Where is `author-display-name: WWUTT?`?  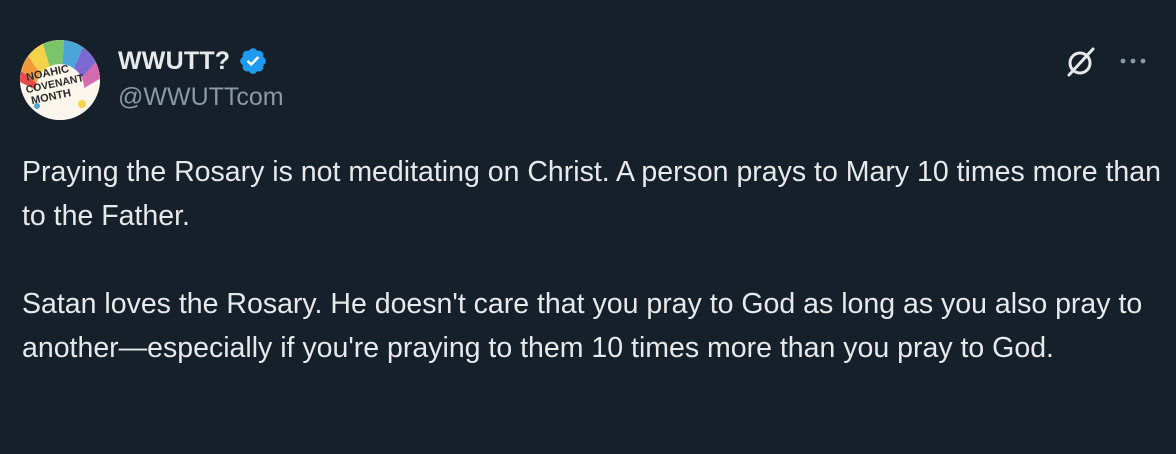 author-display-name: WWUTT? is located at coordinates (174, 61).